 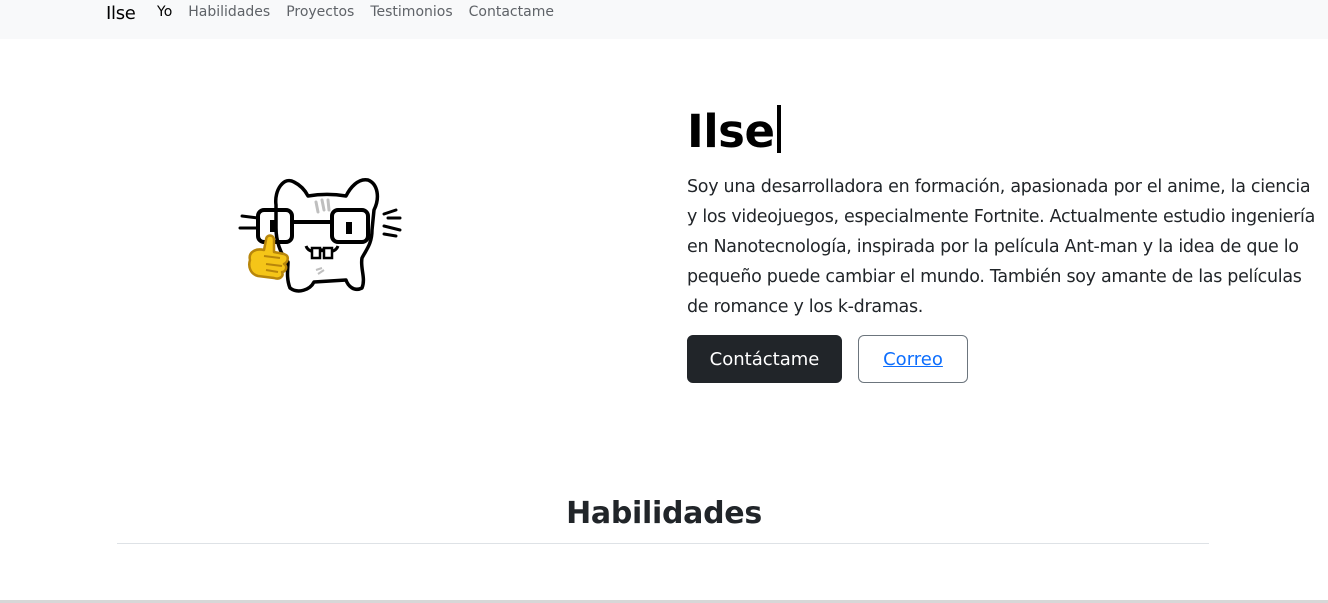 I want to click on skills-section-title: Habilidades, so click(x=664, y=513).